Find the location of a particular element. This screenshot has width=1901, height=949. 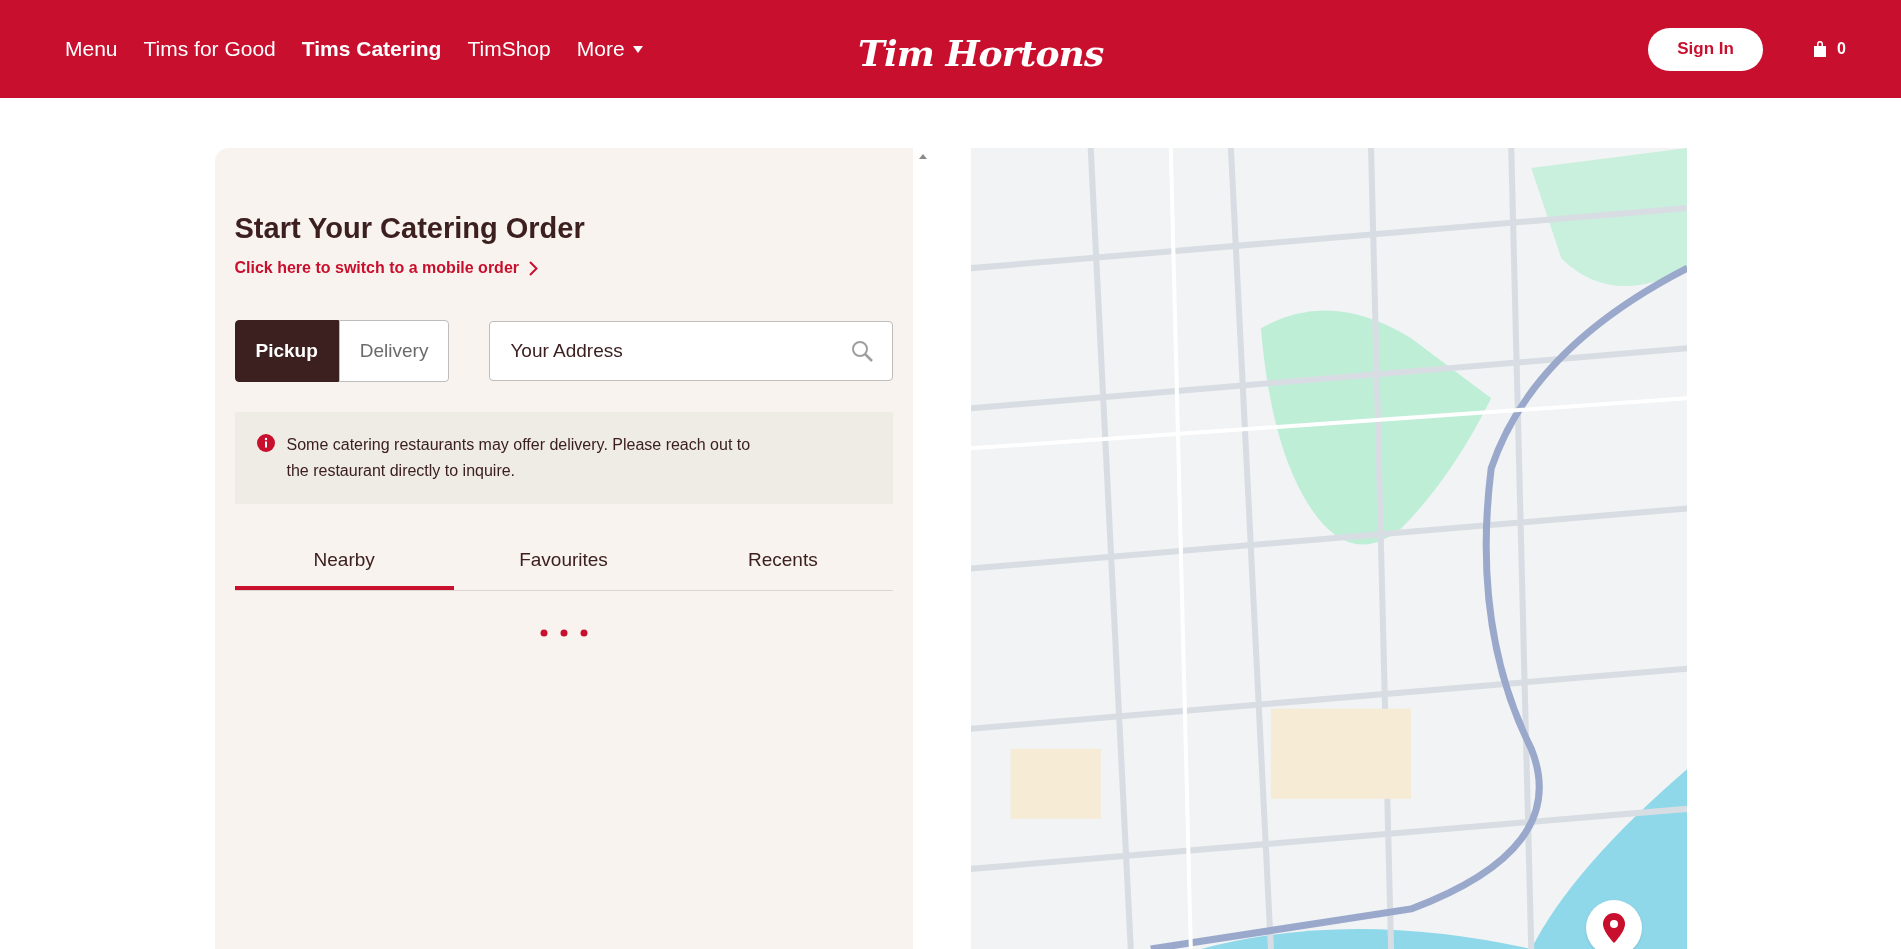

search-icon is located at coordinates (861, 351).